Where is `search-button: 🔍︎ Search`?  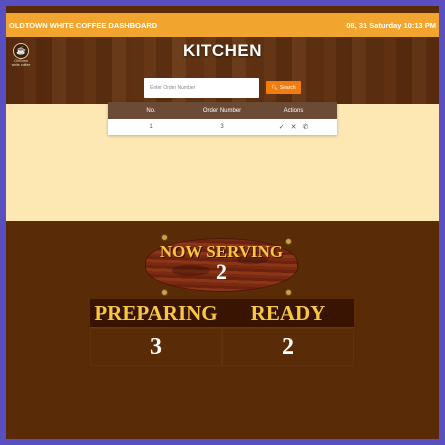
search-button: 🔍︎ Search is located at coordinates (283, 87).